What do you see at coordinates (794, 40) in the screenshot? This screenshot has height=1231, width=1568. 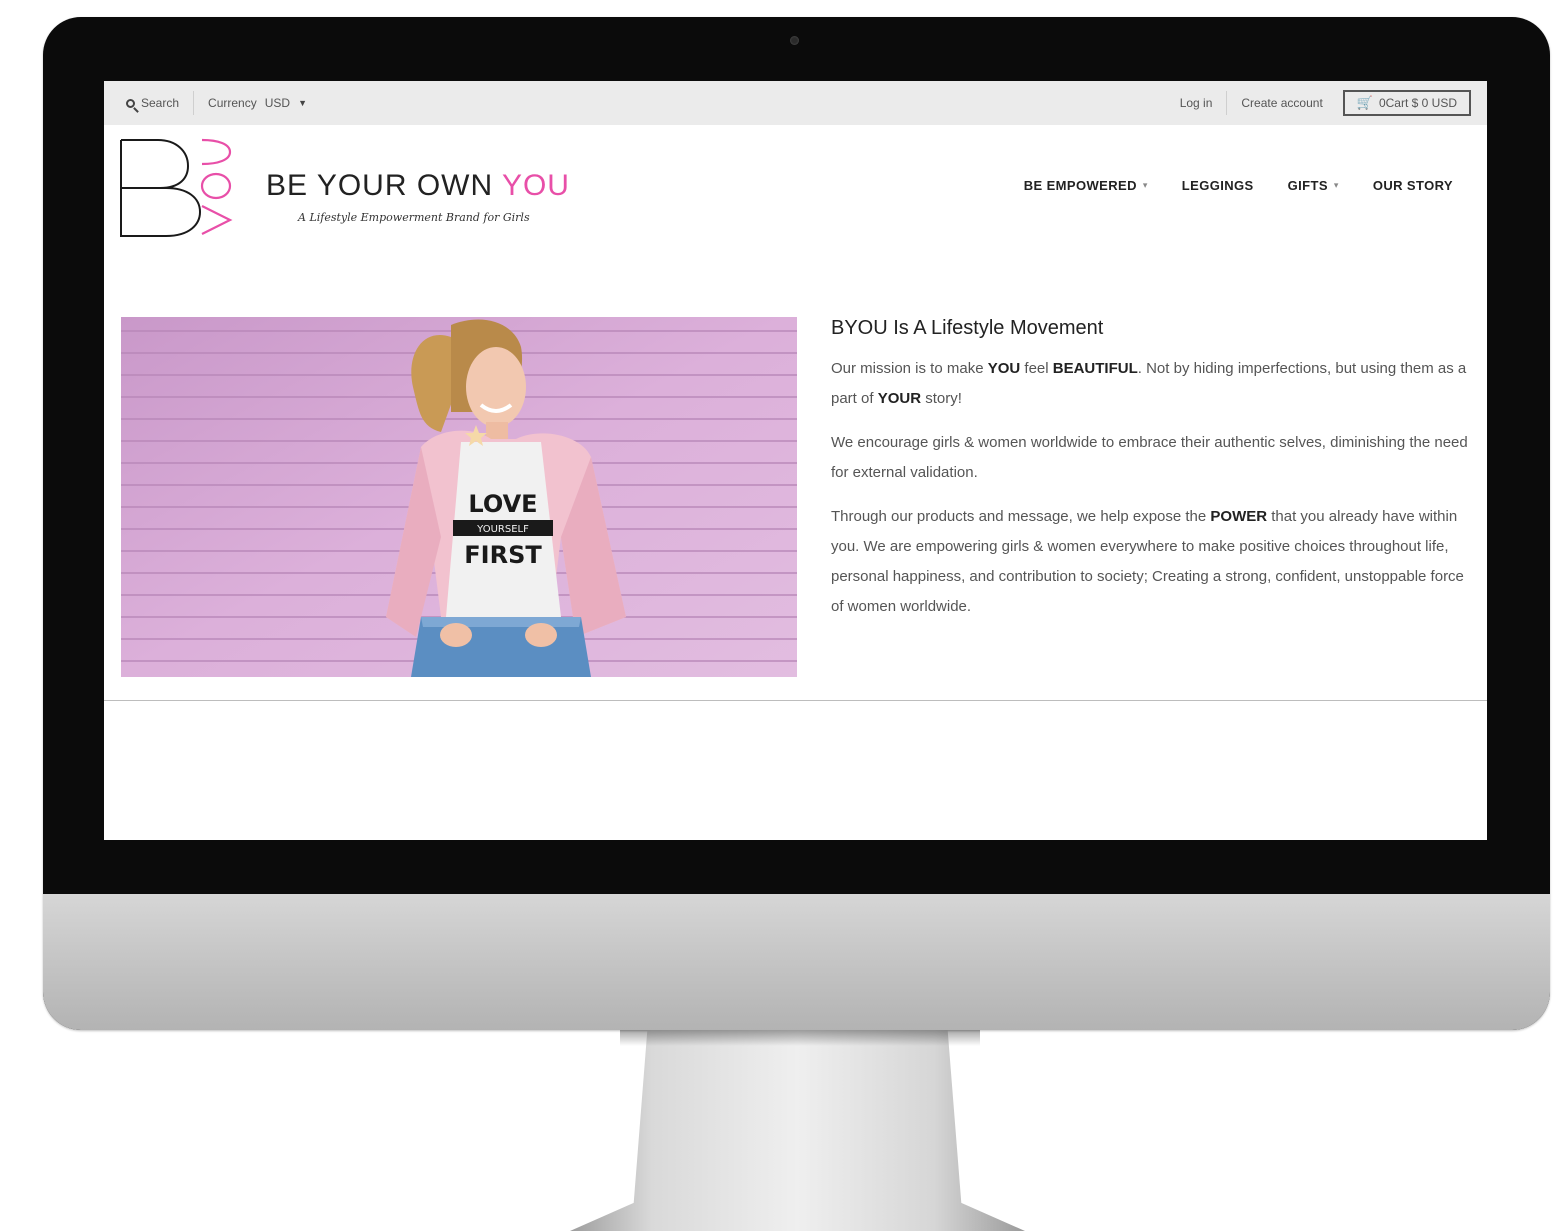 I see `camera-icon` at bounding box center [794, 40].